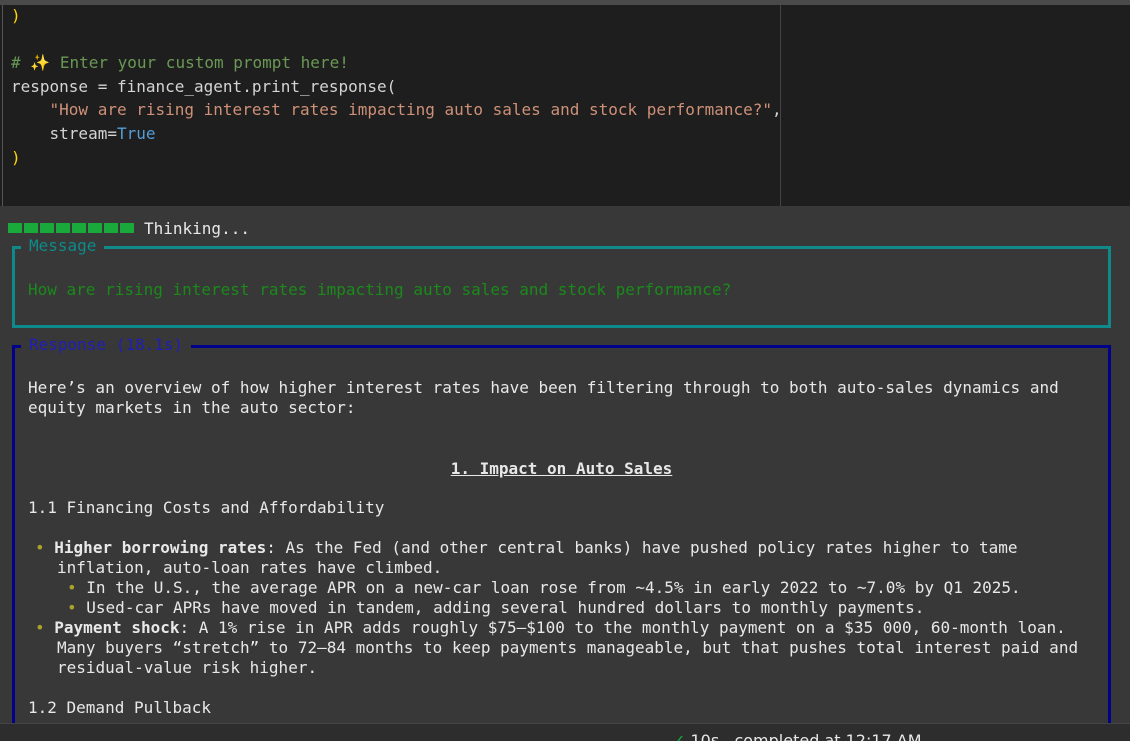 This screenshot has height=741, width=1130. I want to click on assign-statement: response = finance_agent.print_response(, so click(204, 86).